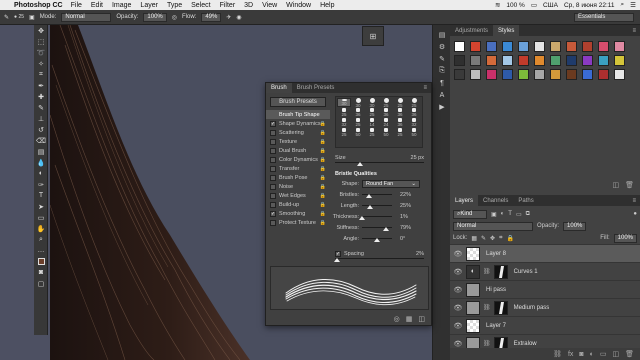 The width and height of the screenshot is (640, 360). I want to click on menu-select: Select, so click(200, 5).